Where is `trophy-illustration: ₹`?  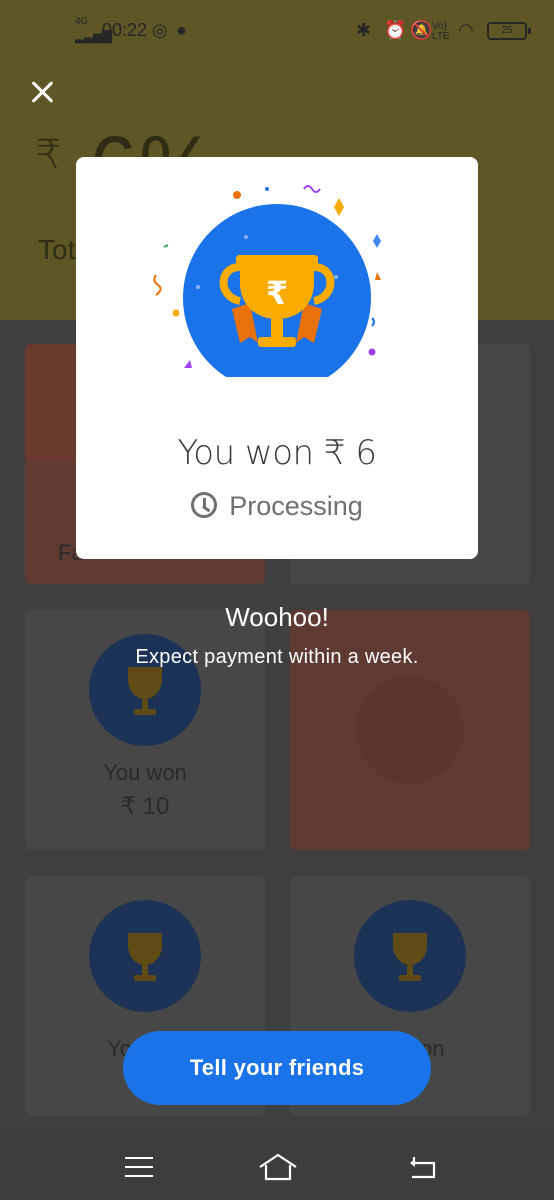 trophy-illustration: ₹ is located at coordinates (267, 281).